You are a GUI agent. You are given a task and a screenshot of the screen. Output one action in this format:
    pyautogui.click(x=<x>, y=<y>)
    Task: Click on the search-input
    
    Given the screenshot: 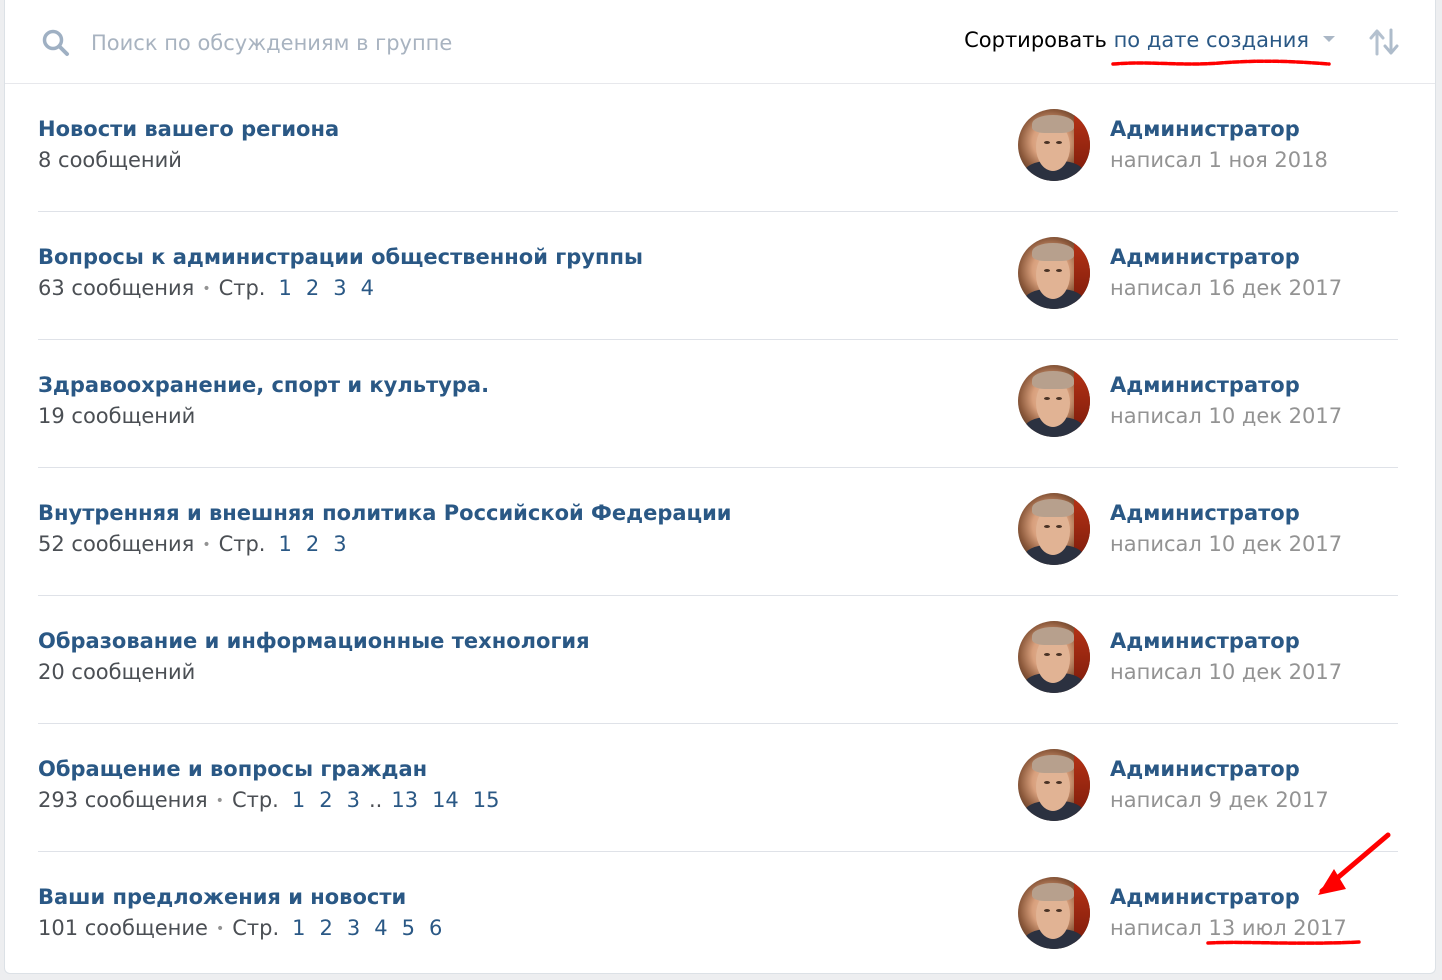 What is the action you would take?
    pyautogui.click(x=371, y=43)
    